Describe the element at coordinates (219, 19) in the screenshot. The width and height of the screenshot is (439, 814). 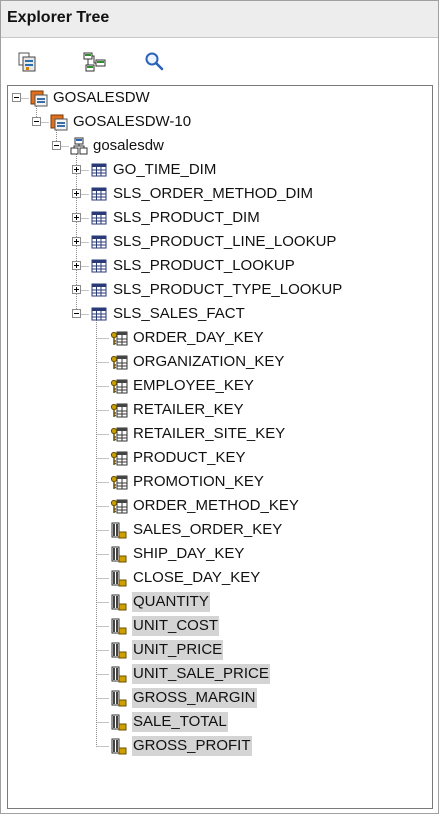
I see `panel-titlebar: Explorer Tree` at that location.